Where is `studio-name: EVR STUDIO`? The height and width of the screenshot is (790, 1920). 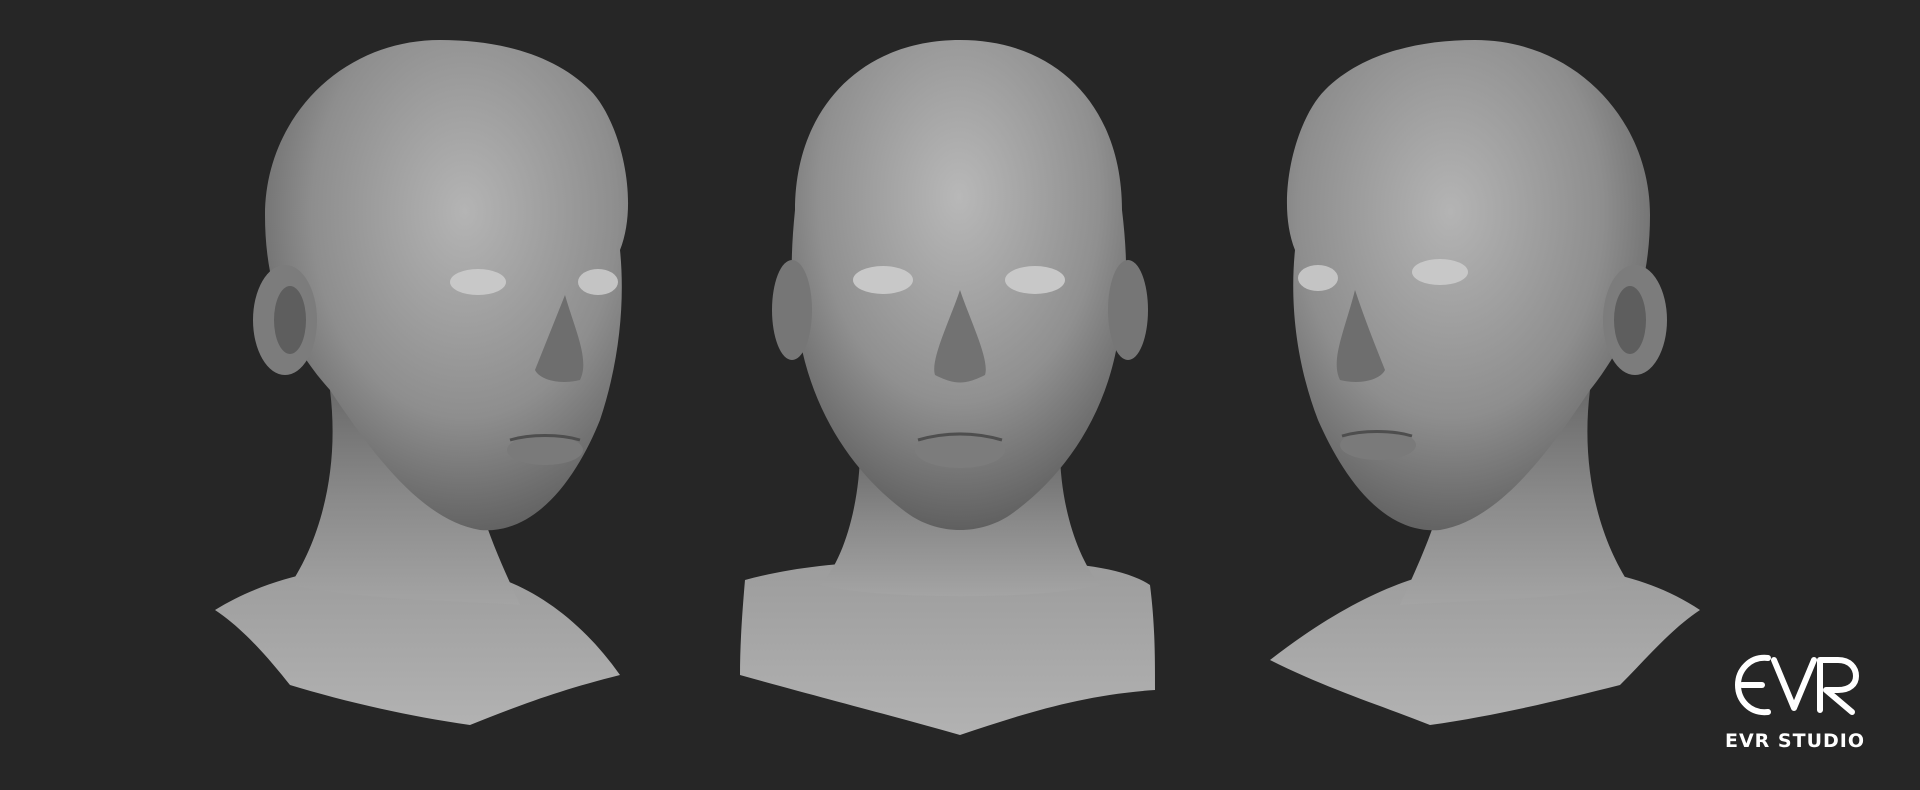
studio-name: EVR STUDIO is located at coordinates (1795, 741).